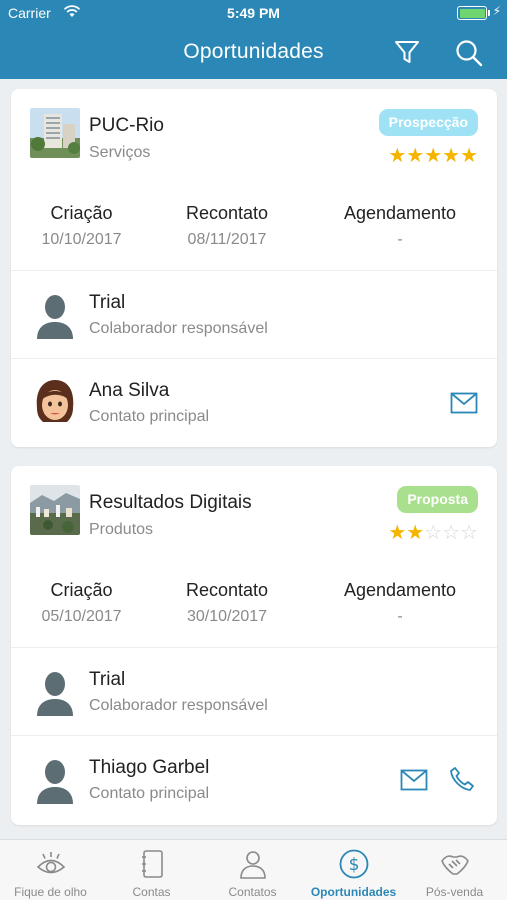 This screenshot has height=900, width=507. What do you see at coordinates (254, 780) in the screenshot?
I see `contact-row: Thiago Garbel Contato principal` at bounding box center [254, 780].